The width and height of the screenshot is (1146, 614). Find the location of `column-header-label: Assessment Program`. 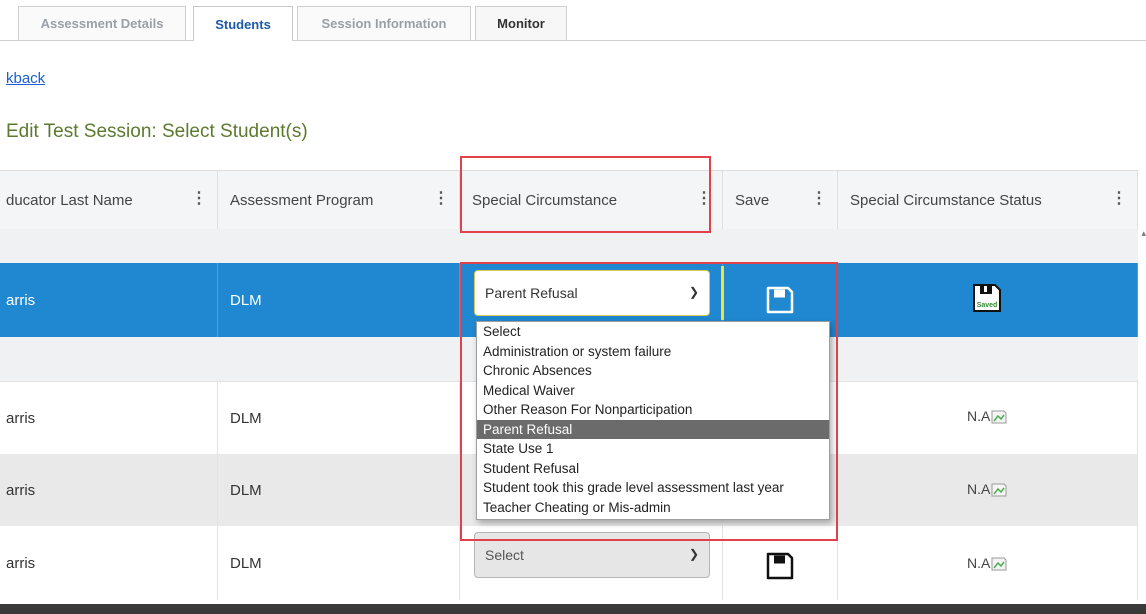

column-header-label: Assessment Program is located at coordinates (302, 200).